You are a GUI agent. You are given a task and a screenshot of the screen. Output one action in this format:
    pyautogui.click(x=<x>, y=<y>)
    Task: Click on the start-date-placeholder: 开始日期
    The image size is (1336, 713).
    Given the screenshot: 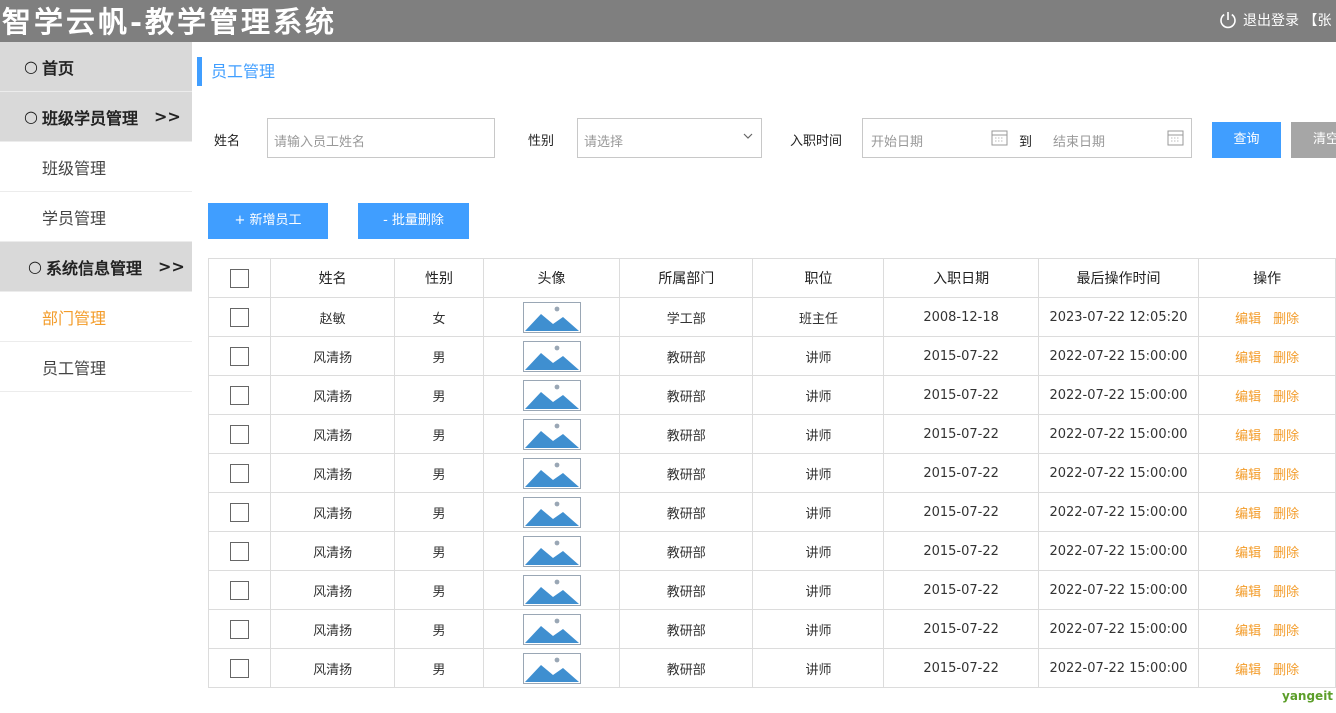 What is the action you would take?
    pyautogui.click(x=897, y=142)
    